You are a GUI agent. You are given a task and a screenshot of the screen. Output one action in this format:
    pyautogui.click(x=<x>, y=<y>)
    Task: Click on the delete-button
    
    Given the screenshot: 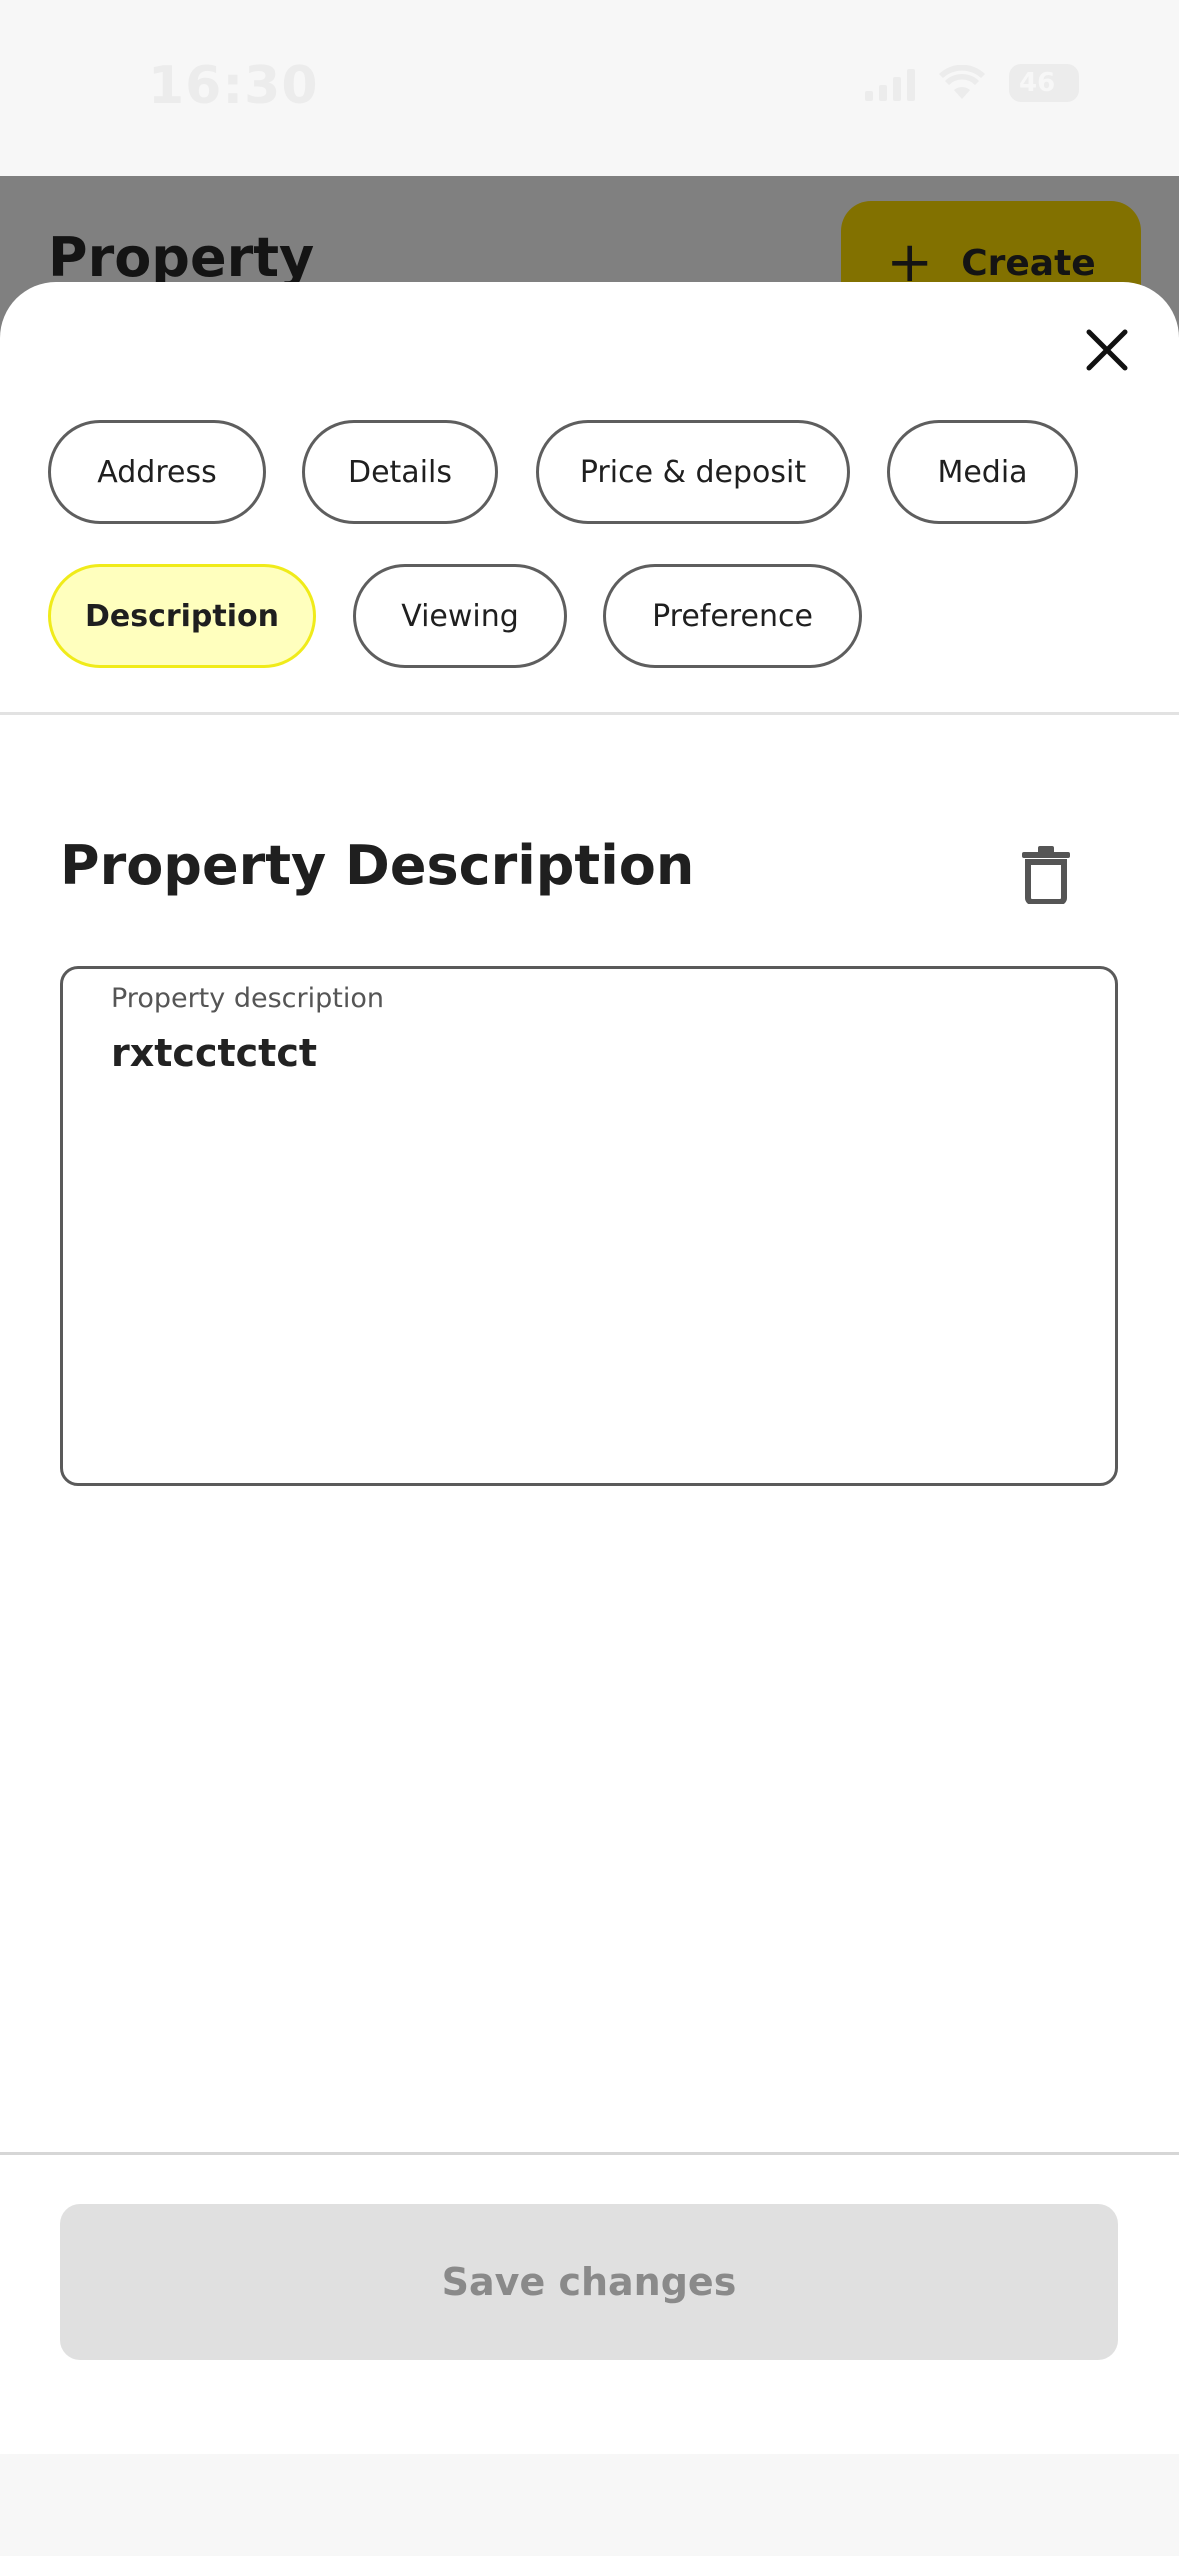 What is the action you would take?
    pyautogui.click(x=1046, y=874)
    